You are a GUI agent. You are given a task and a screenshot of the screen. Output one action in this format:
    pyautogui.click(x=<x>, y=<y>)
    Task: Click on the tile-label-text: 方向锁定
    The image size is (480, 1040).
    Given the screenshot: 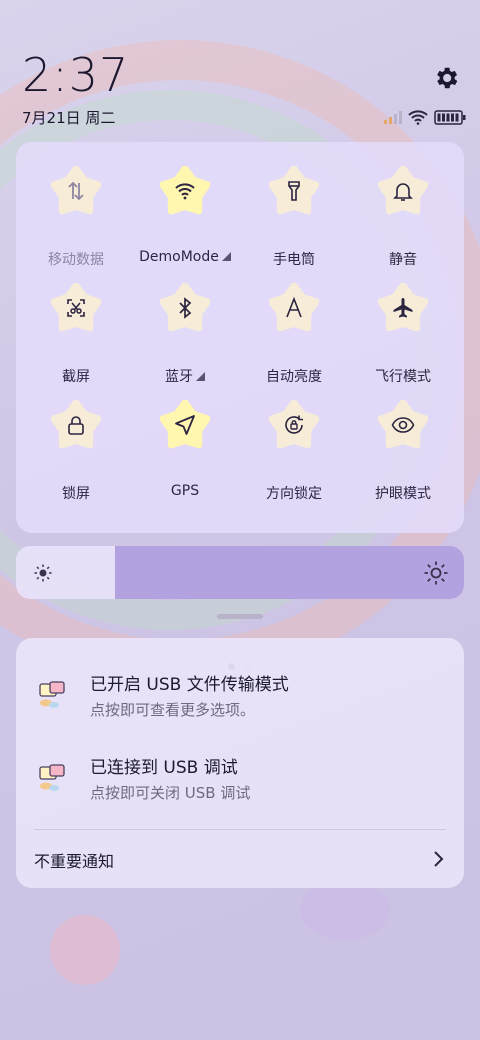 What is the action you would take?
    pyautogui.click(x=294, y=494)
    